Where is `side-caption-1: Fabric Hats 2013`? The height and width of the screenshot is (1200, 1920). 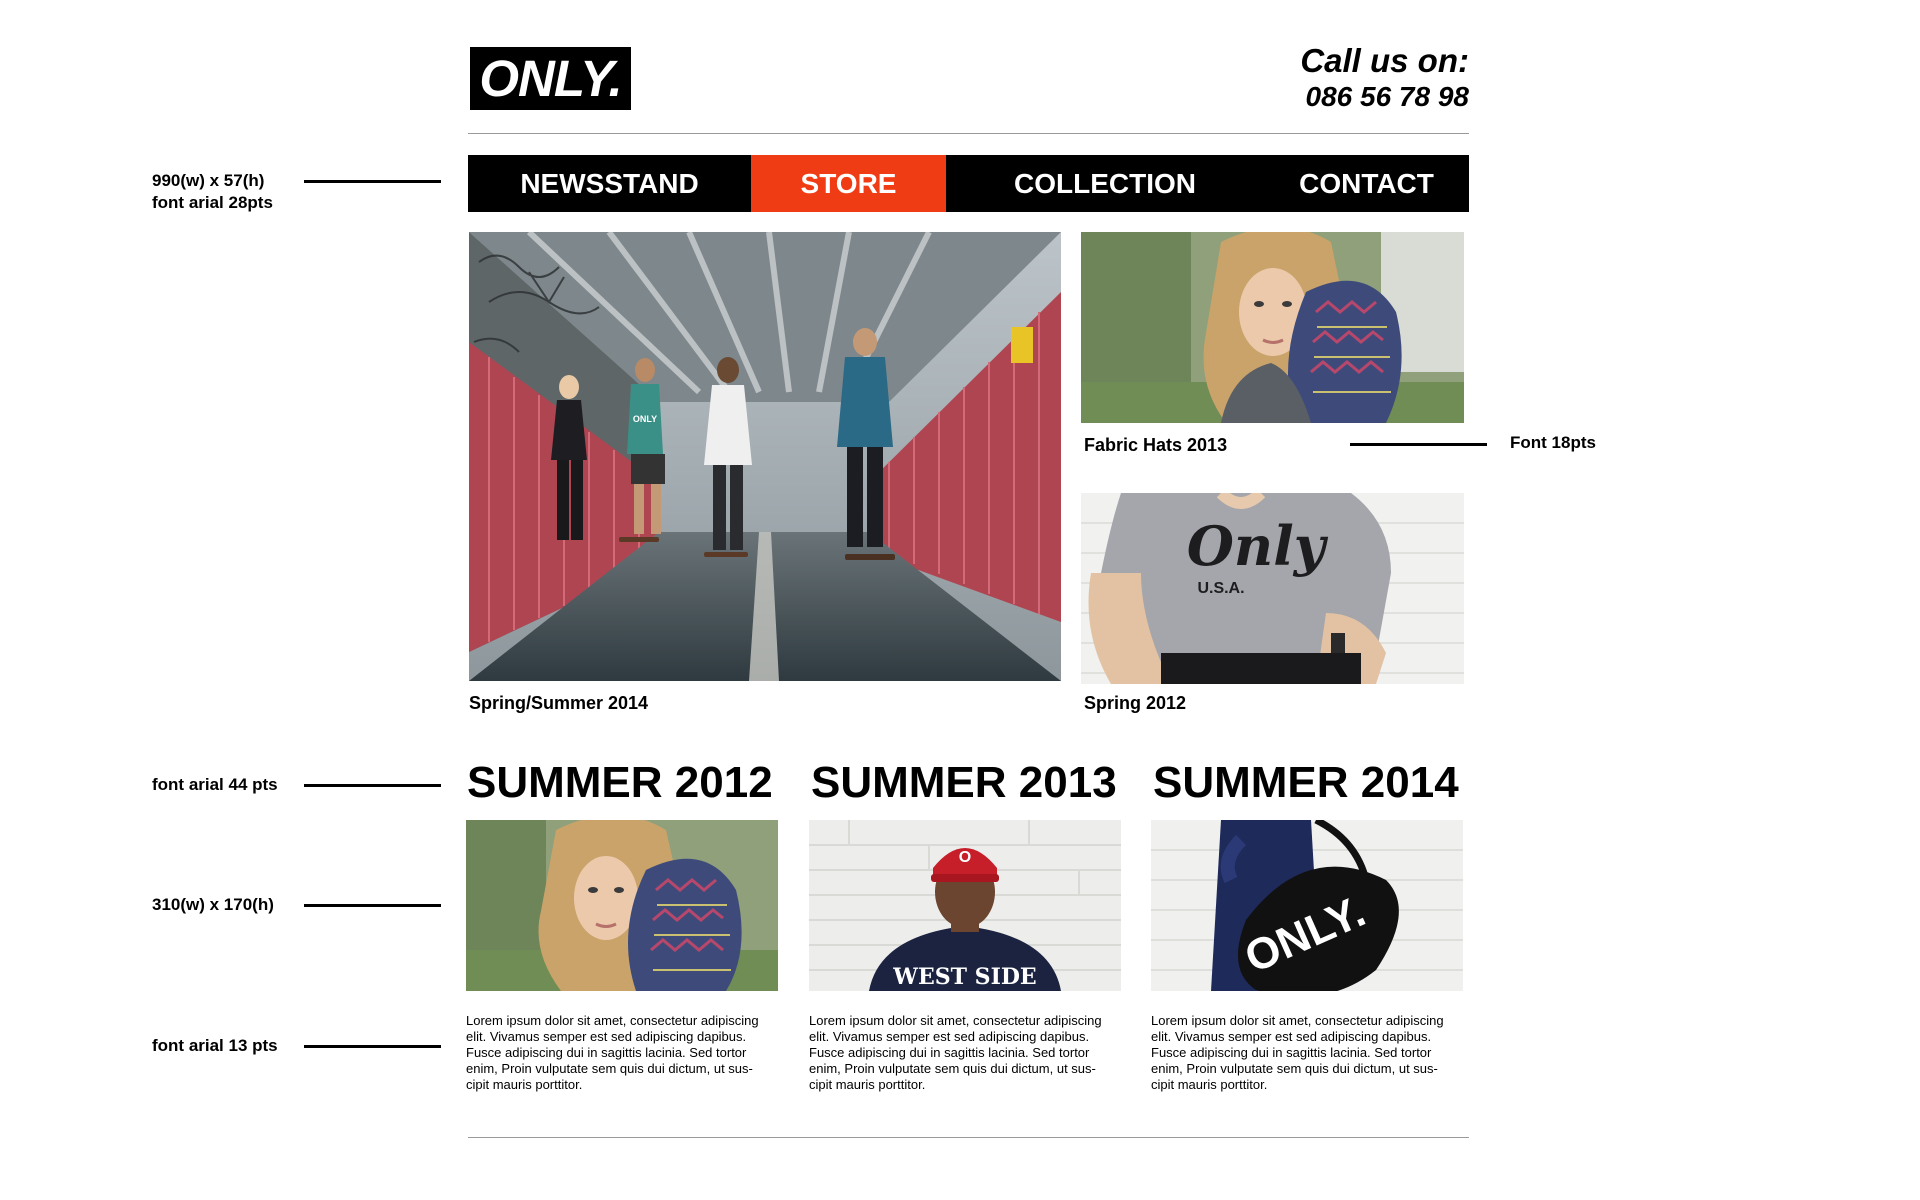
side-caption-1: Fabric Hats 2013 is located at coordinates (1156, 445).